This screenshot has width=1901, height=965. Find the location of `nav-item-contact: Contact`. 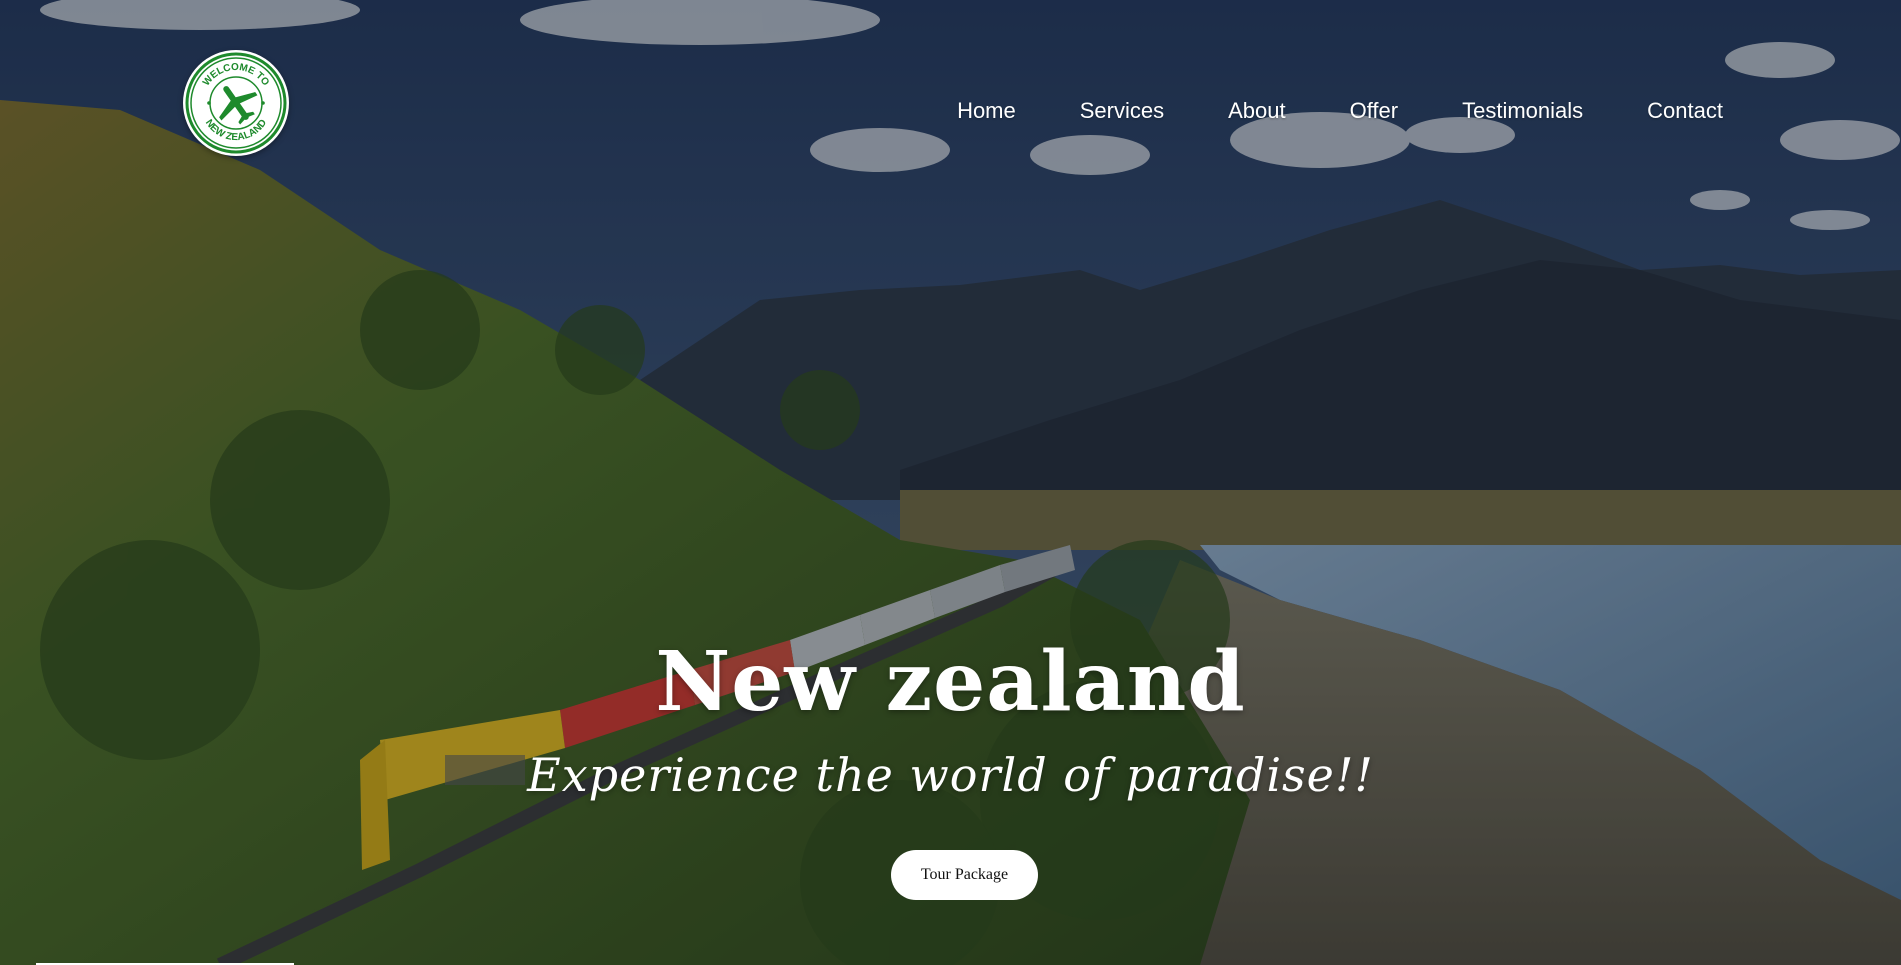

nav-item-contact: Contact is located at coordinates (1685, 111).